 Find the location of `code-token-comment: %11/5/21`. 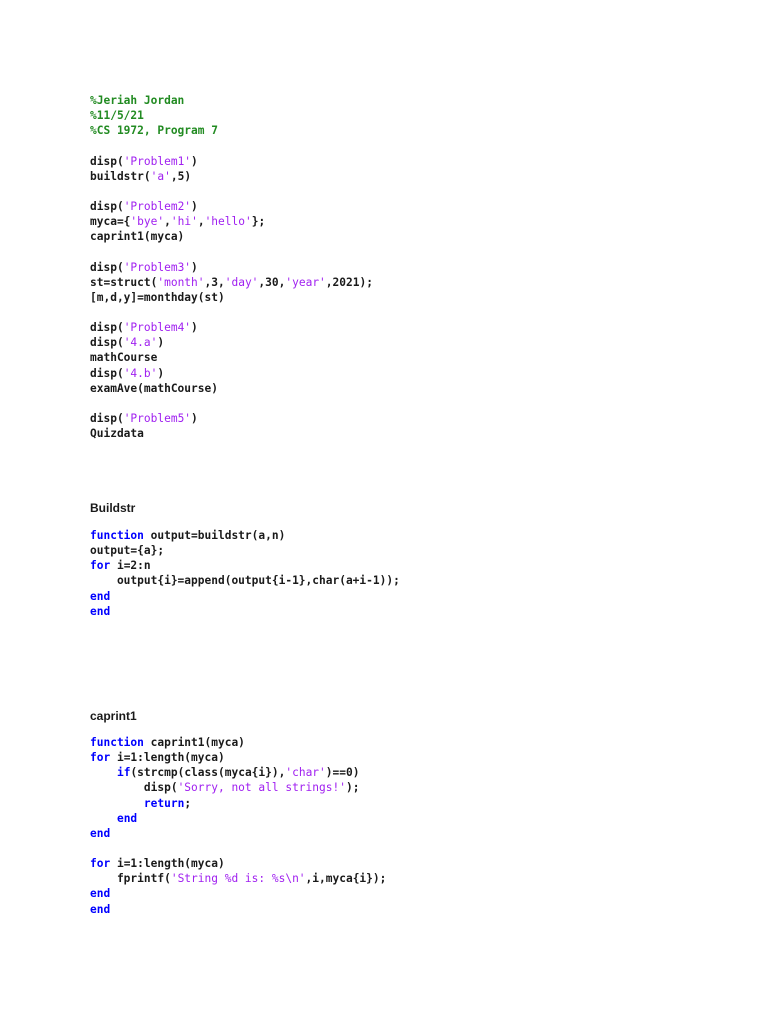

code-token-comment: %11/5/21 is located at coordinates (117, 116).